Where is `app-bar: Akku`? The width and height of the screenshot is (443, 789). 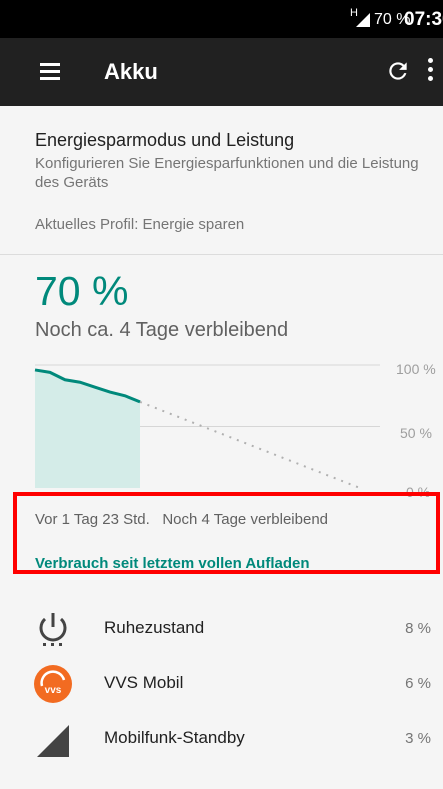
app-bar: Akku is located at coordinates (221, 72).